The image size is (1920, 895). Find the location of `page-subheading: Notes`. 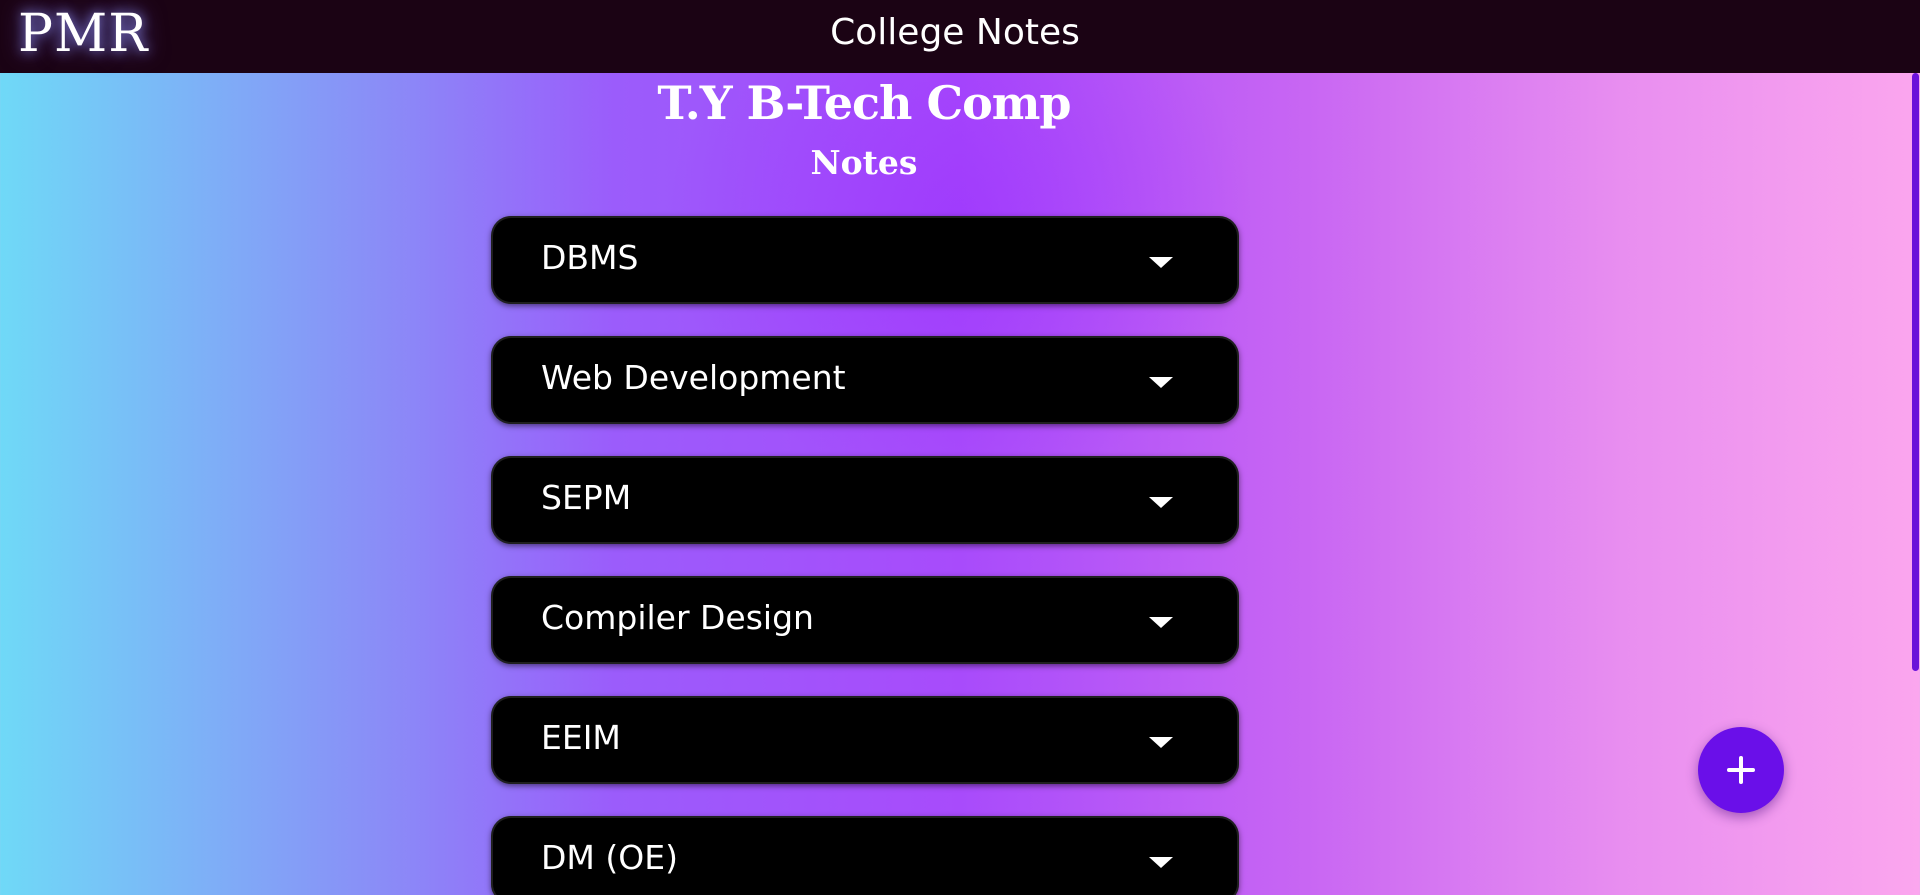

page-subheading: Notes is located at coordinates (864, 162).